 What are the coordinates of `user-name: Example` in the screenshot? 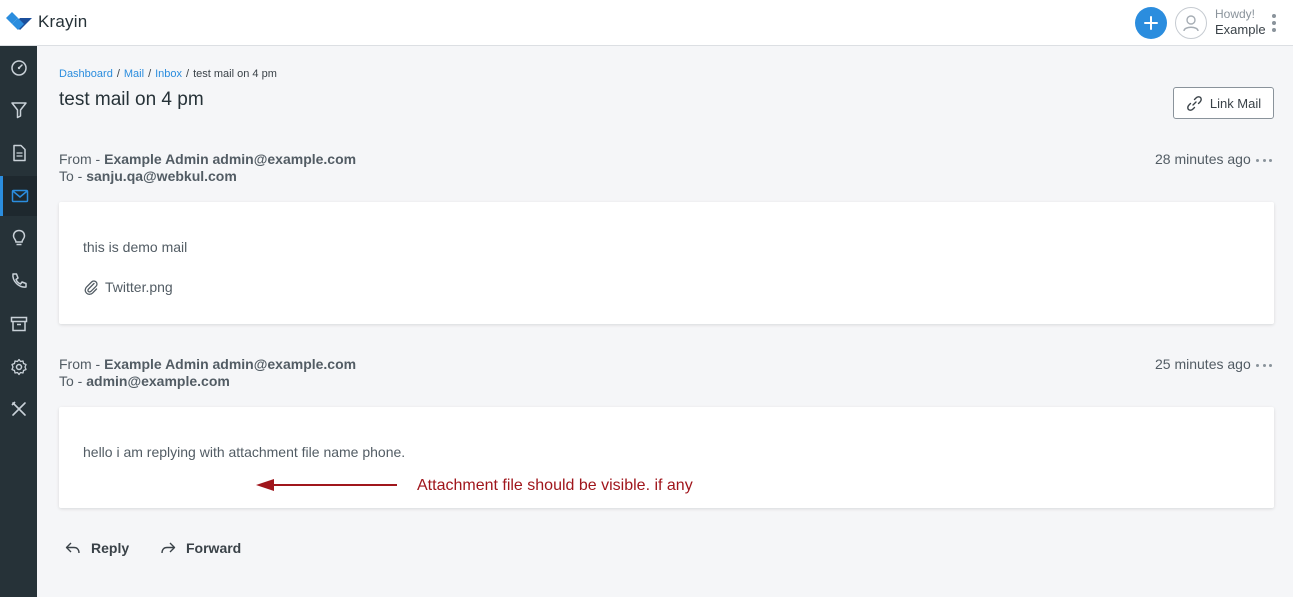 It's located at (1240, 29).